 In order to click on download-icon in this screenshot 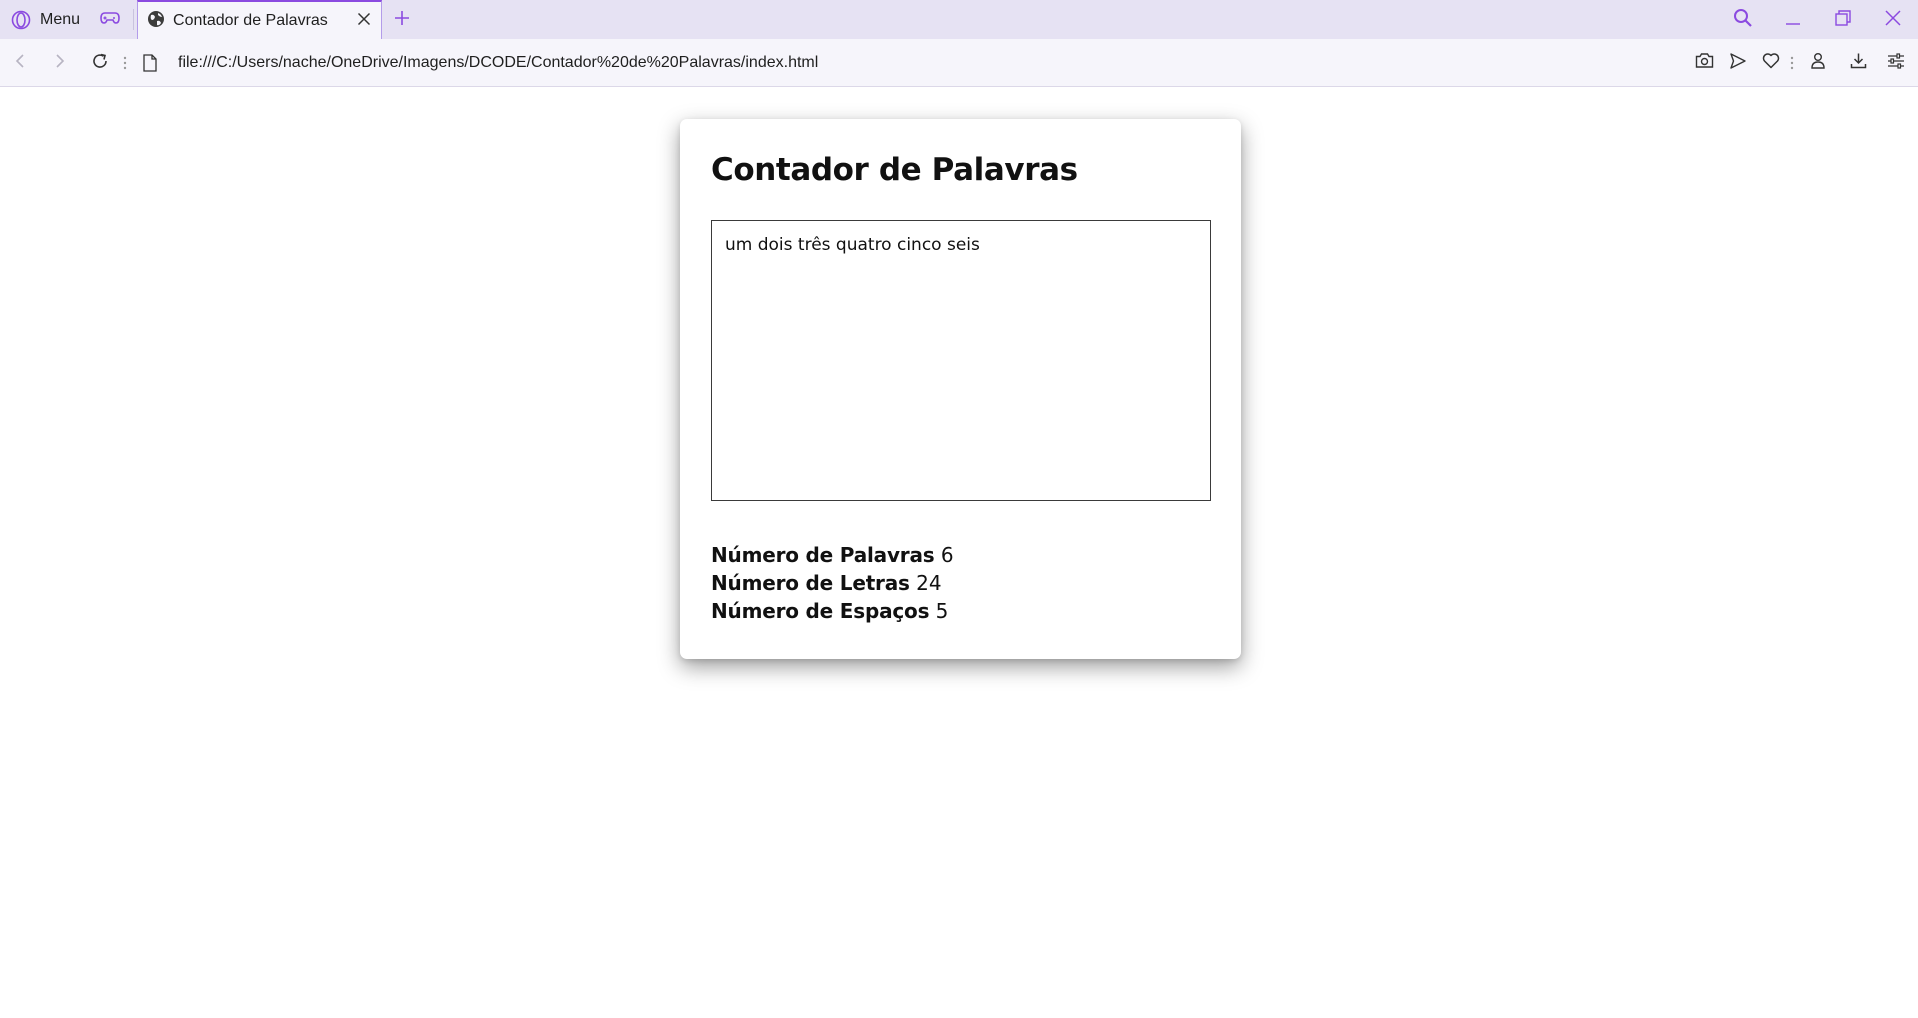, I will do `click(1858, 62)`.